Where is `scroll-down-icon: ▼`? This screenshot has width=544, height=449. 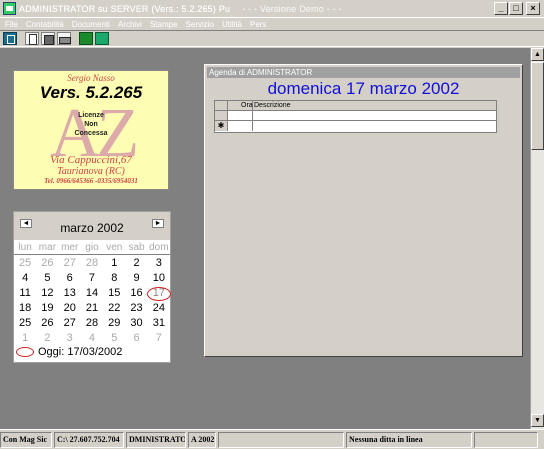
scroll-down-icon: ▼ is located at coordinates (537, 420).